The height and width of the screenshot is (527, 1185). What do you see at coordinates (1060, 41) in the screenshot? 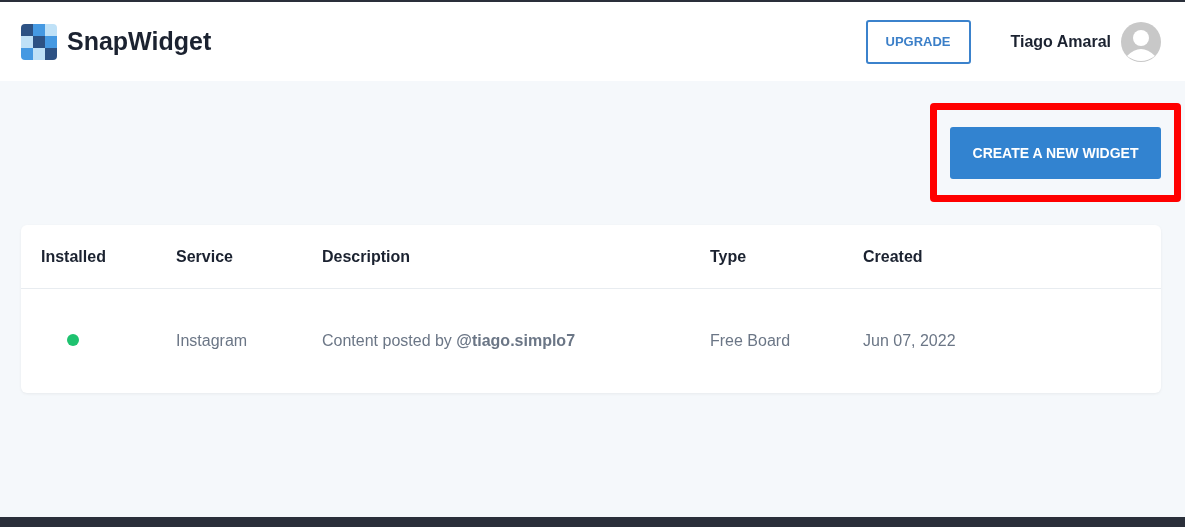
I see `user-name: Tiago Amaral` at bounding box center [1060, 41].